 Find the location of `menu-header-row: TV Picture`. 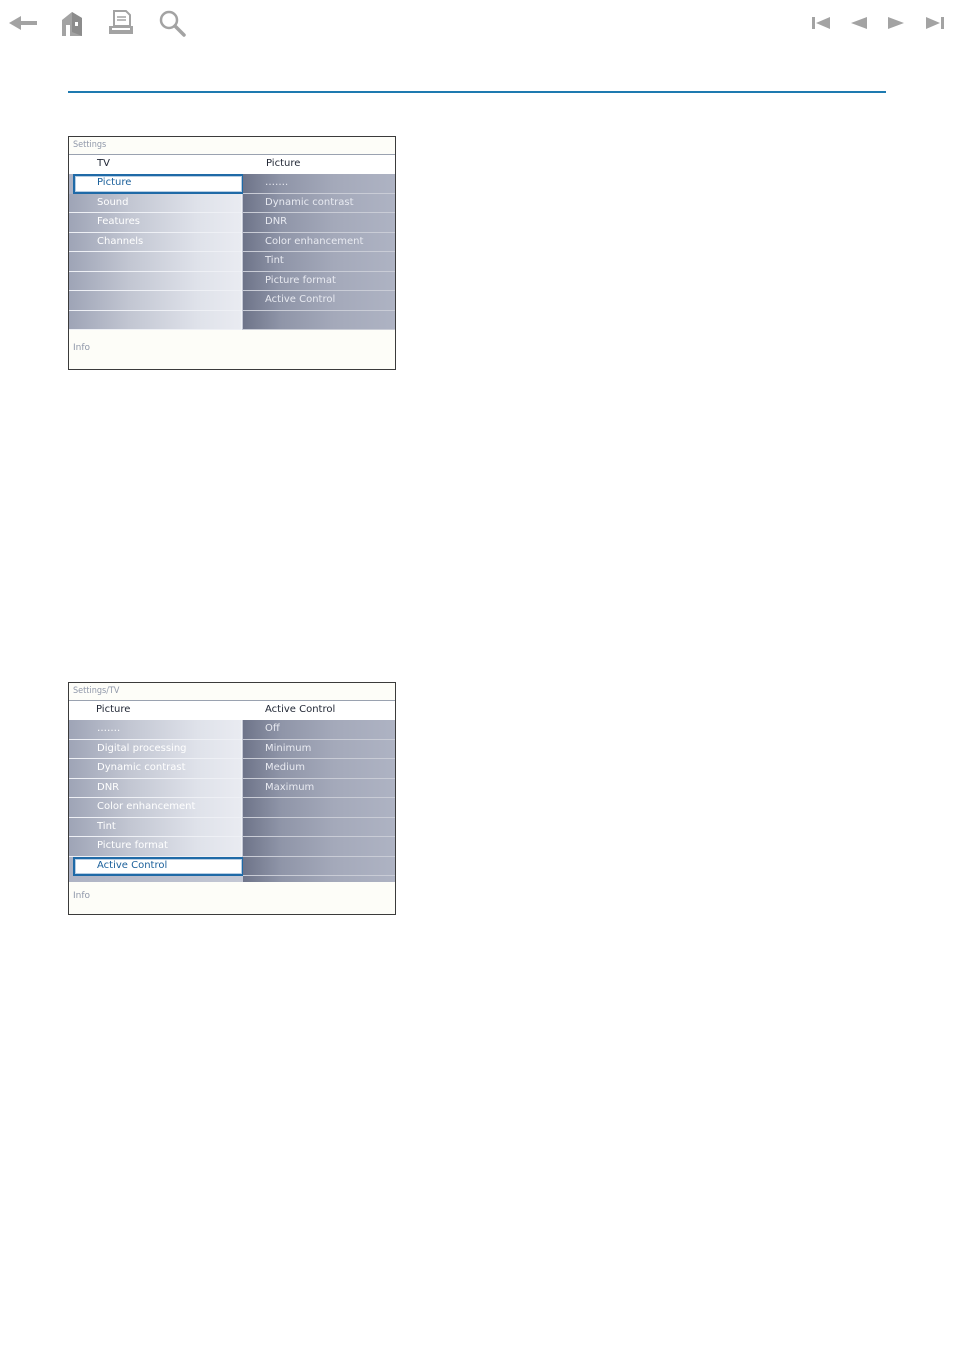

menu-header-row: TV Picture is located at coordinates (232, 164).